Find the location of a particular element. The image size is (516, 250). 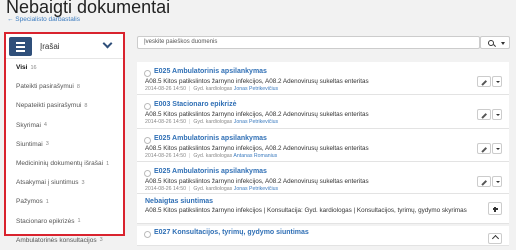

sidebar-item-outpatient-consultations: Ambulatorinės konsultacijos 3 is located at coordinates (64, 240).